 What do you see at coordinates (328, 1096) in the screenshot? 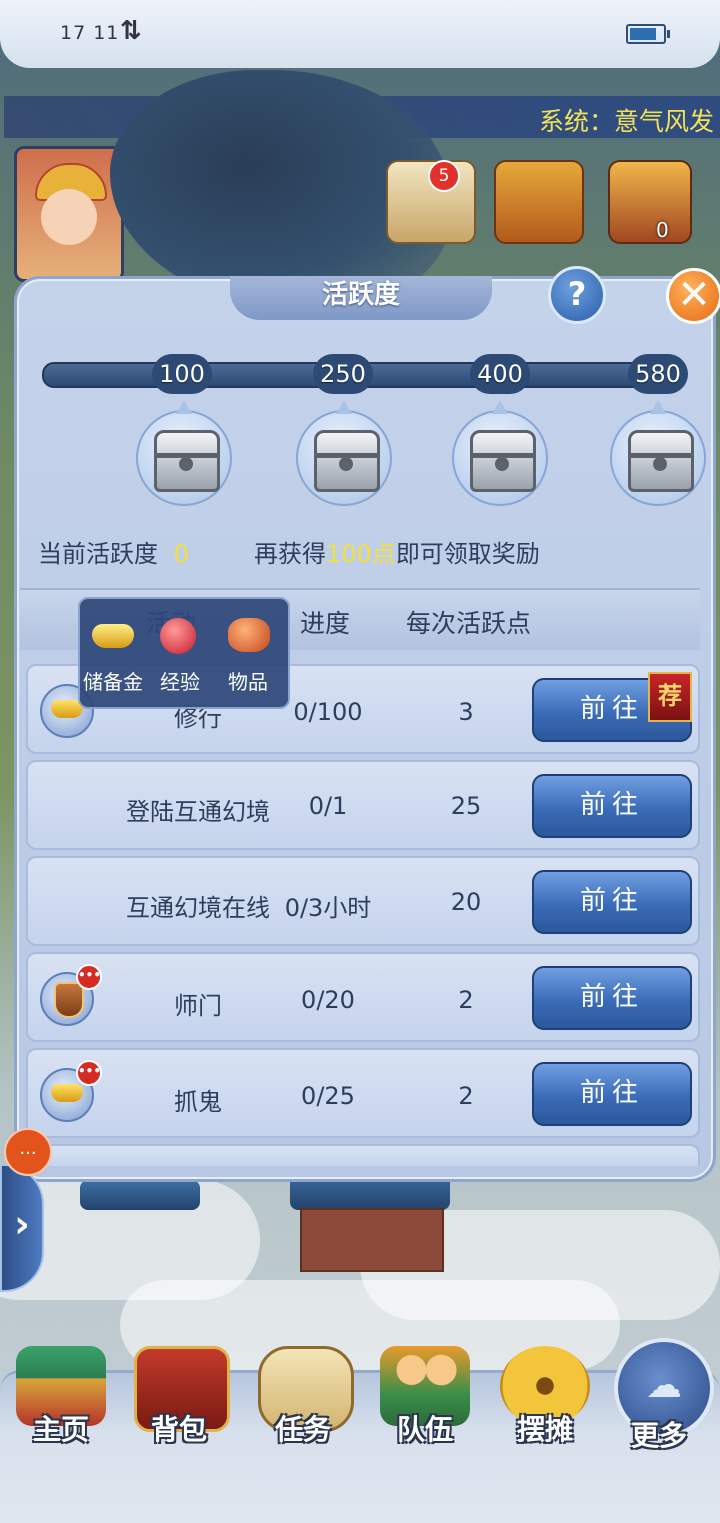
I see `activity-progress: 0/25` at bounding box center [328, 1096].